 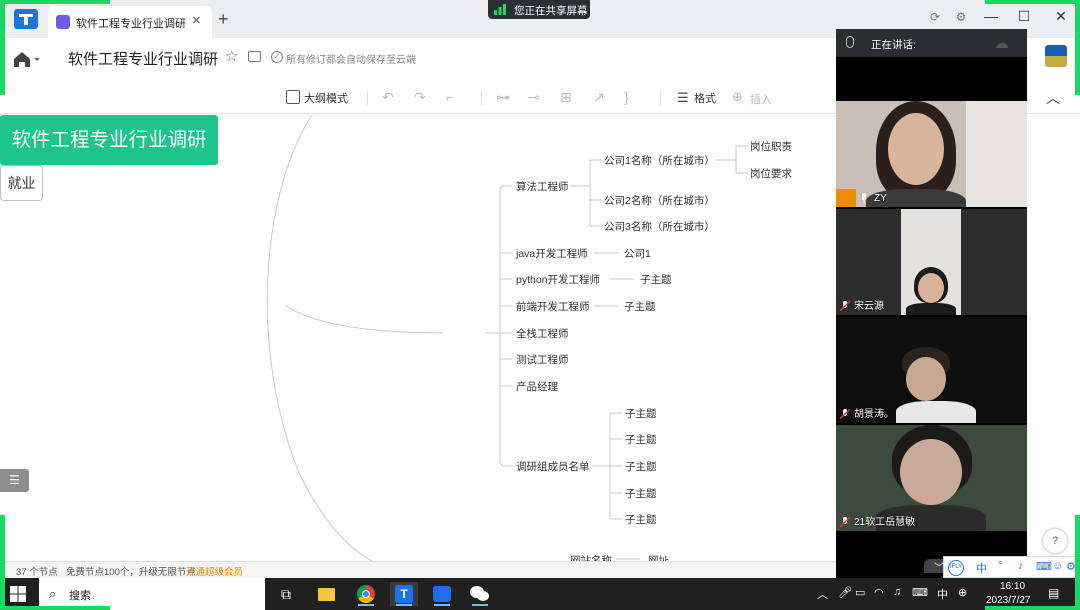 What do you see at coordinates (223, 19) in the screenshot?
I see `plus-icon: +` at bounding box center [223, 19].